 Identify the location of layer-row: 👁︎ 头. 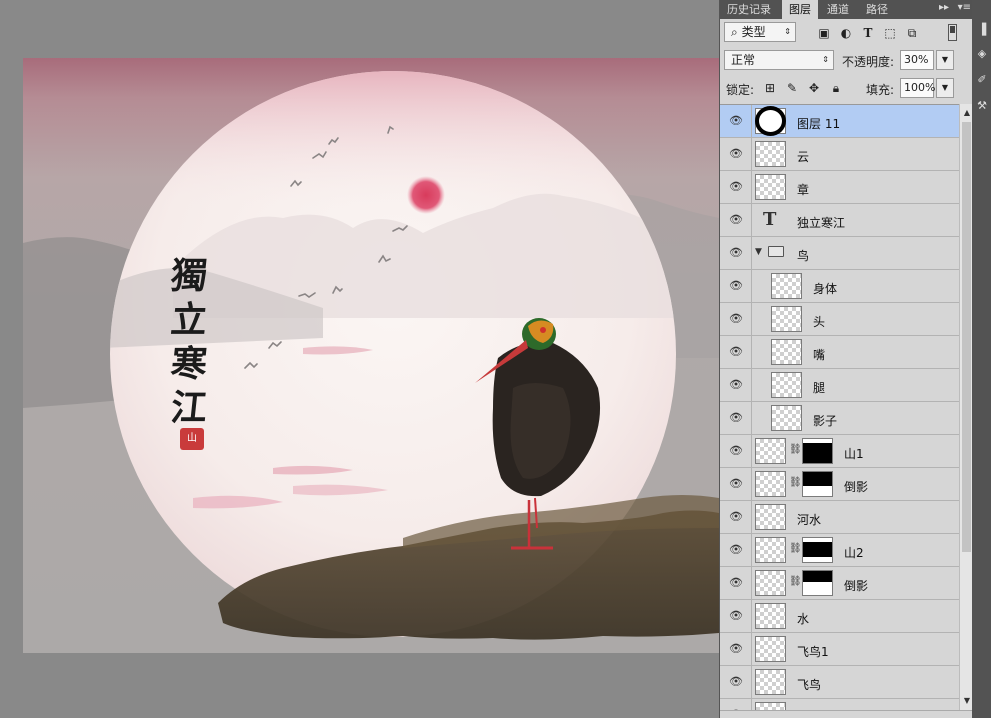
(839, 319).